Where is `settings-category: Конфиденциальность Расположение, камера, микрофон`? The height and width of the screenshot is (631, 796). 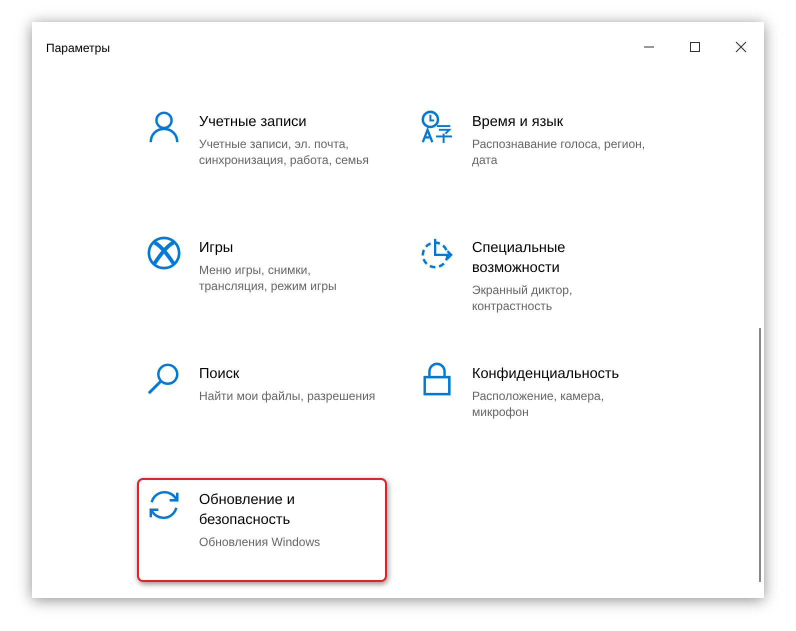
settings-category: Конфиденциальность Расположение, камера, микрофон is located at coordinates (535, 404).